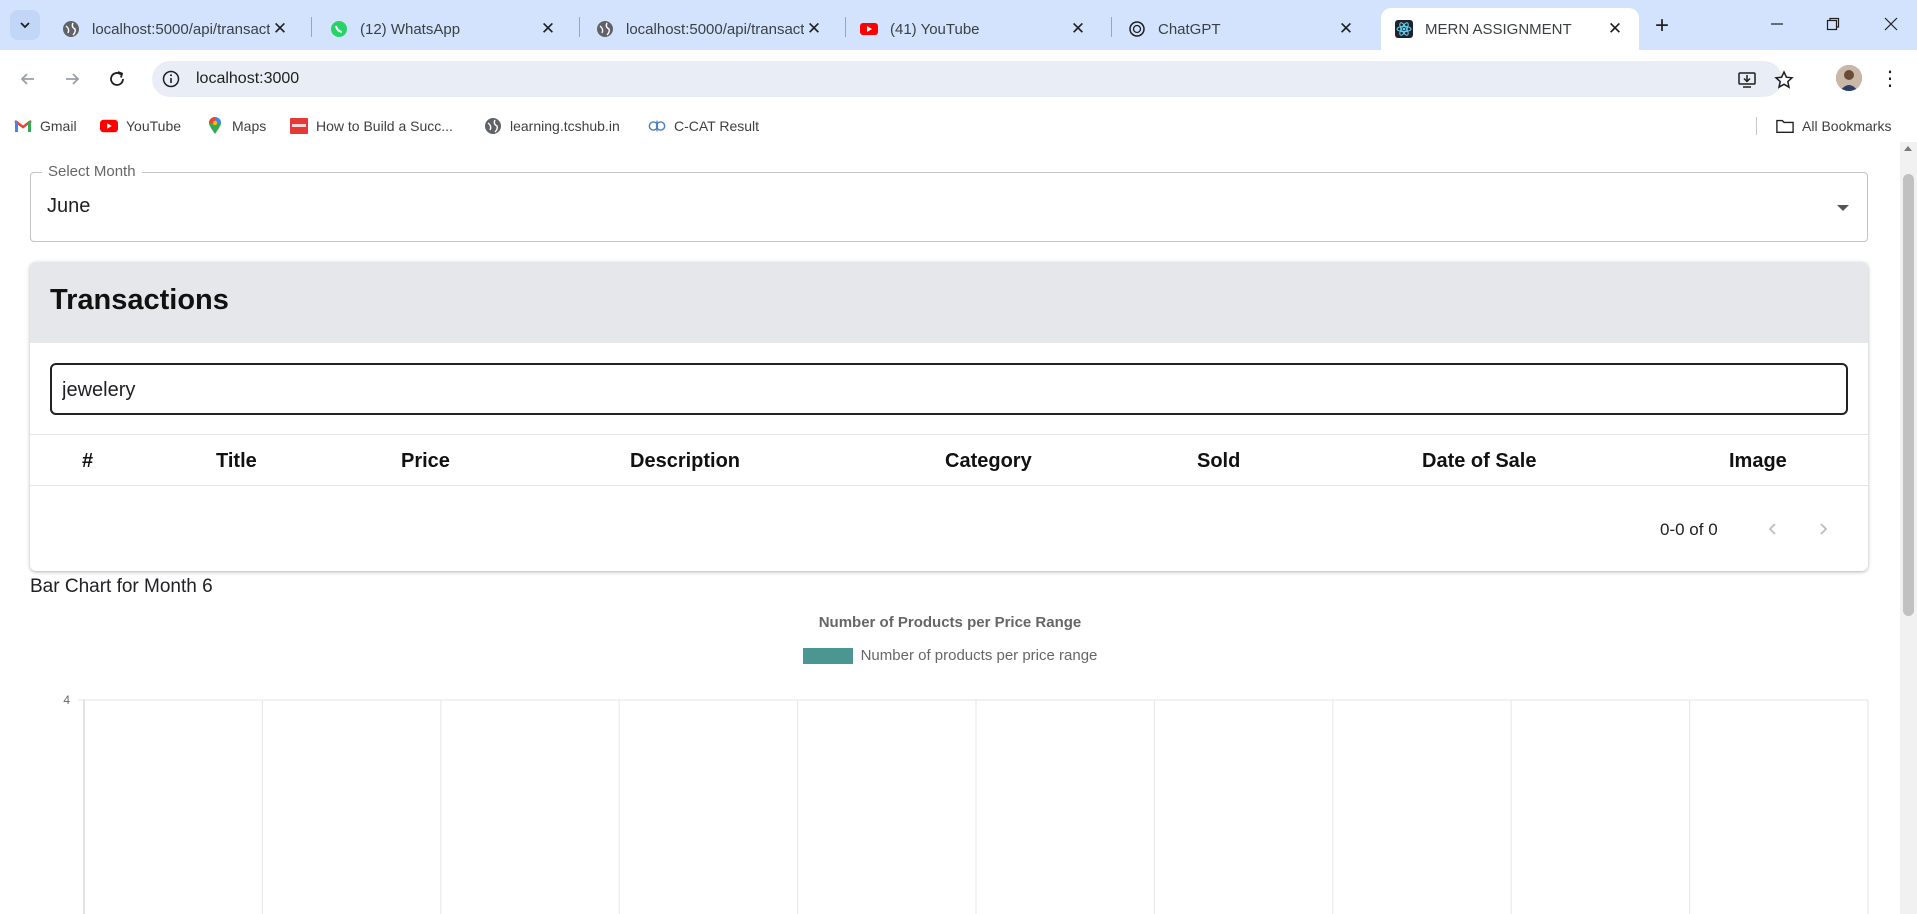  Describe the element at coordinates (410, 29) in the screenshot. I see `tab-title: (12) WhatsApp` at that location.